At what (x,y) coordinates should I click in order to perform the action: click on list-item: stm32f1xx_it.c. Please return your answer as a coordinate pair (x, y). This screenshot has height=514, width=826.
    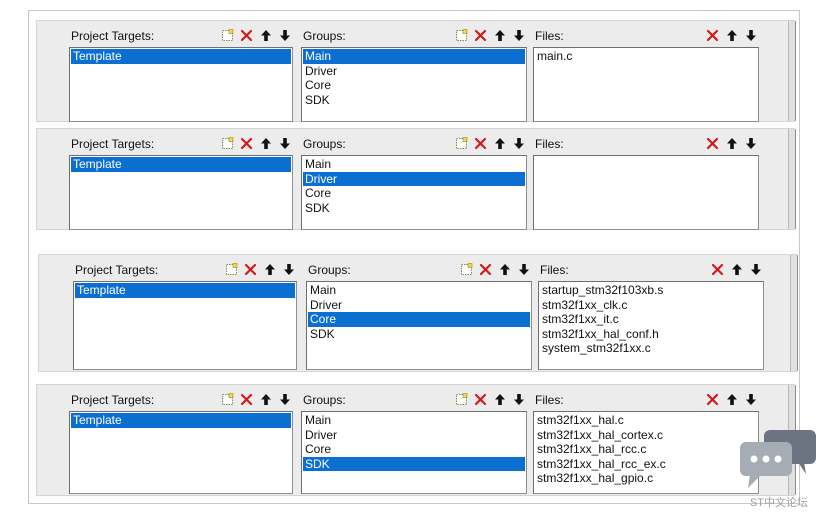
    Looking at the image, I should click on (651, 319).